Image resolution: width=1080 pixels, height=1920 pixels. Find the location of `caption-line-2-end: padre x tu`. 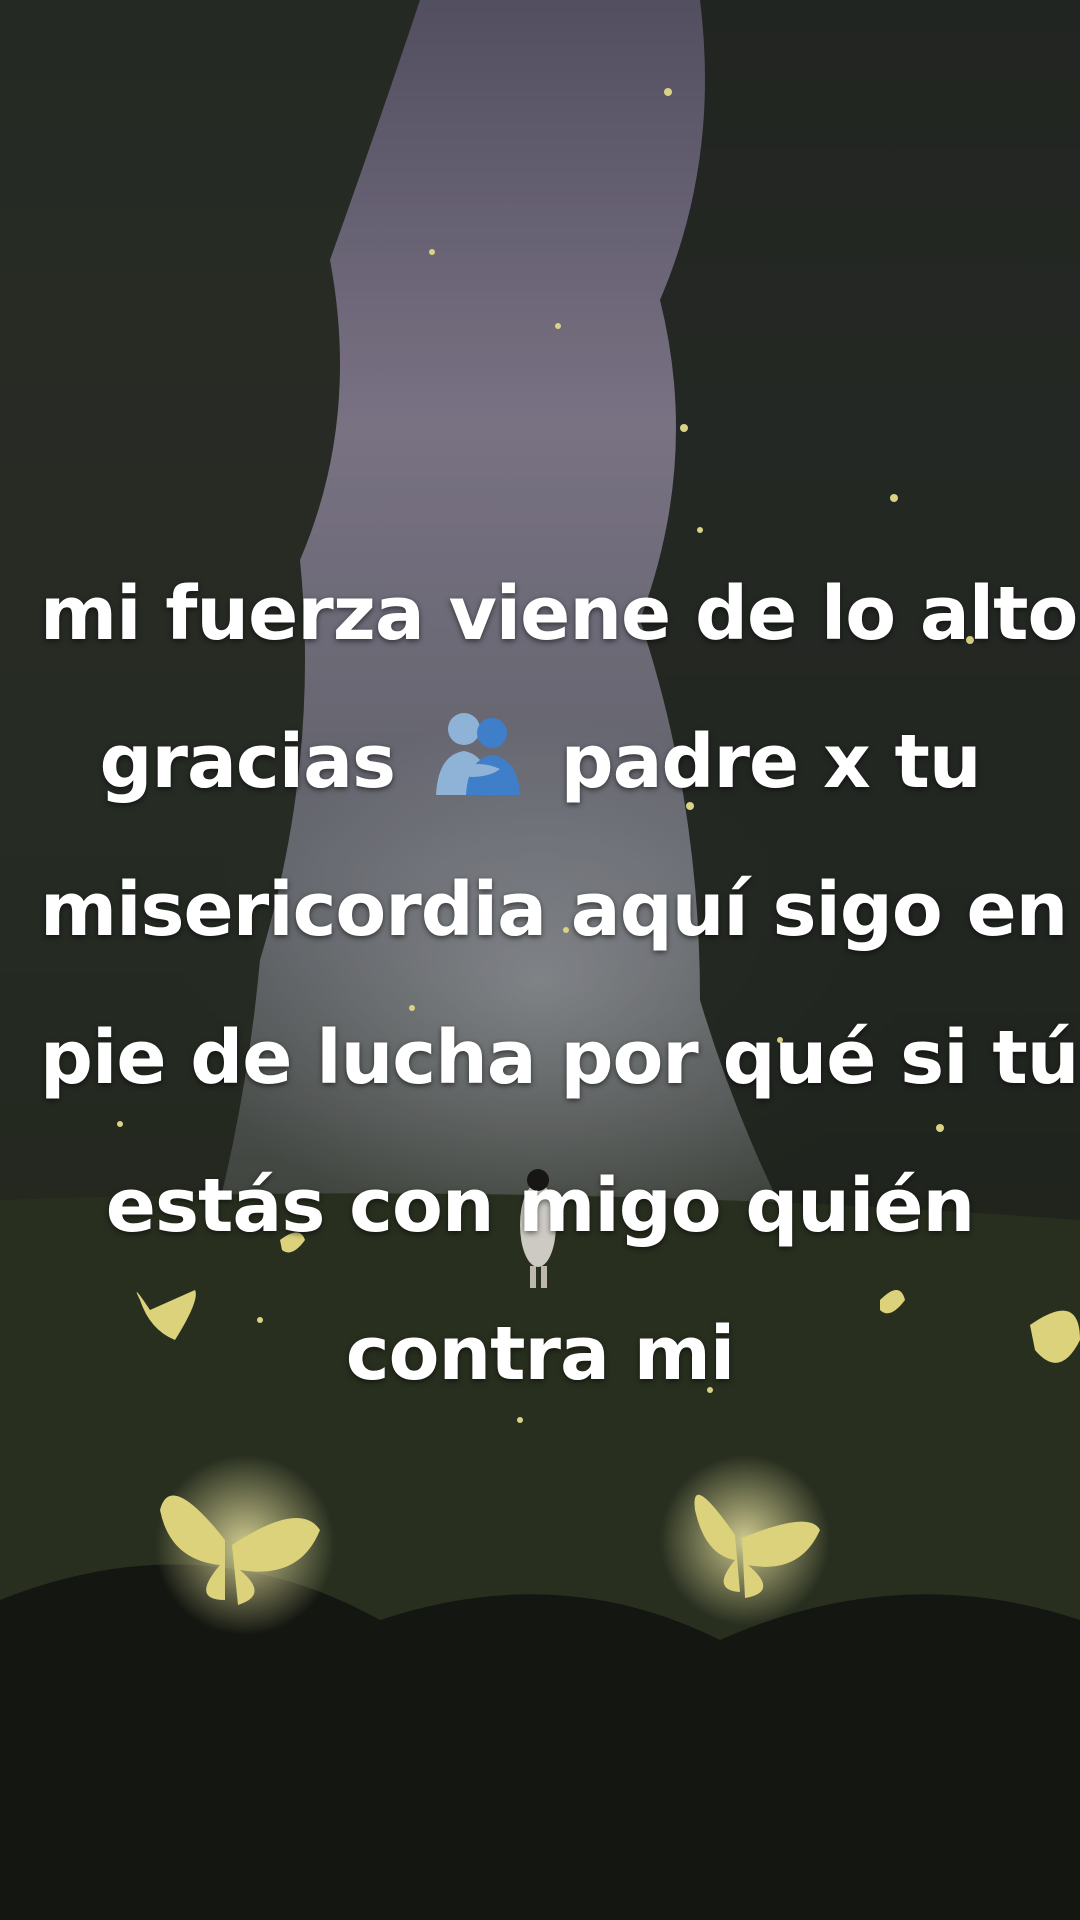

caption-line-2-end: padre x tu is located at coordinates (771, 762).